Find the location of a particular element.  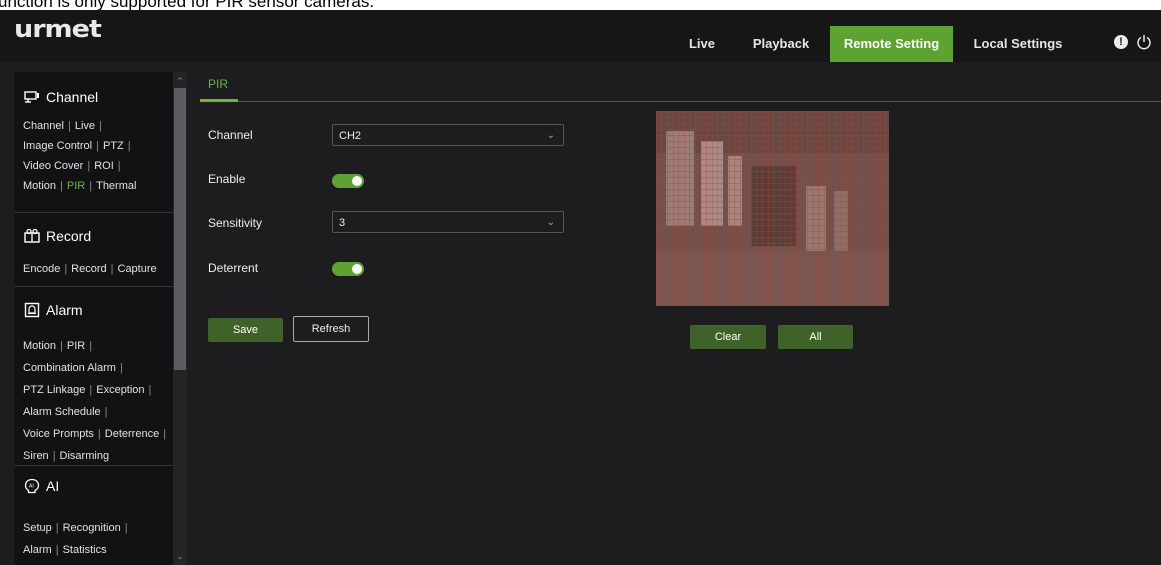

sidebar-section-alarm: Alarm is located at coordinates (53, 310).